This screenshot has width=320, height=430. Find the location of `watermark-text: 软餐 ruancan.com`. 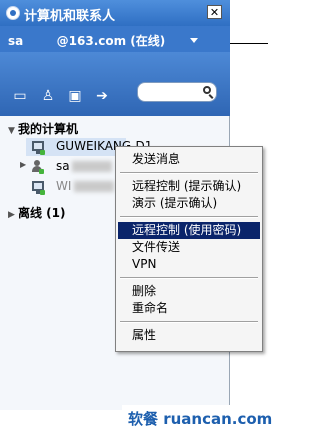

watermark-text: 软餐 ruancan.com is located at coordinates (200, 419).